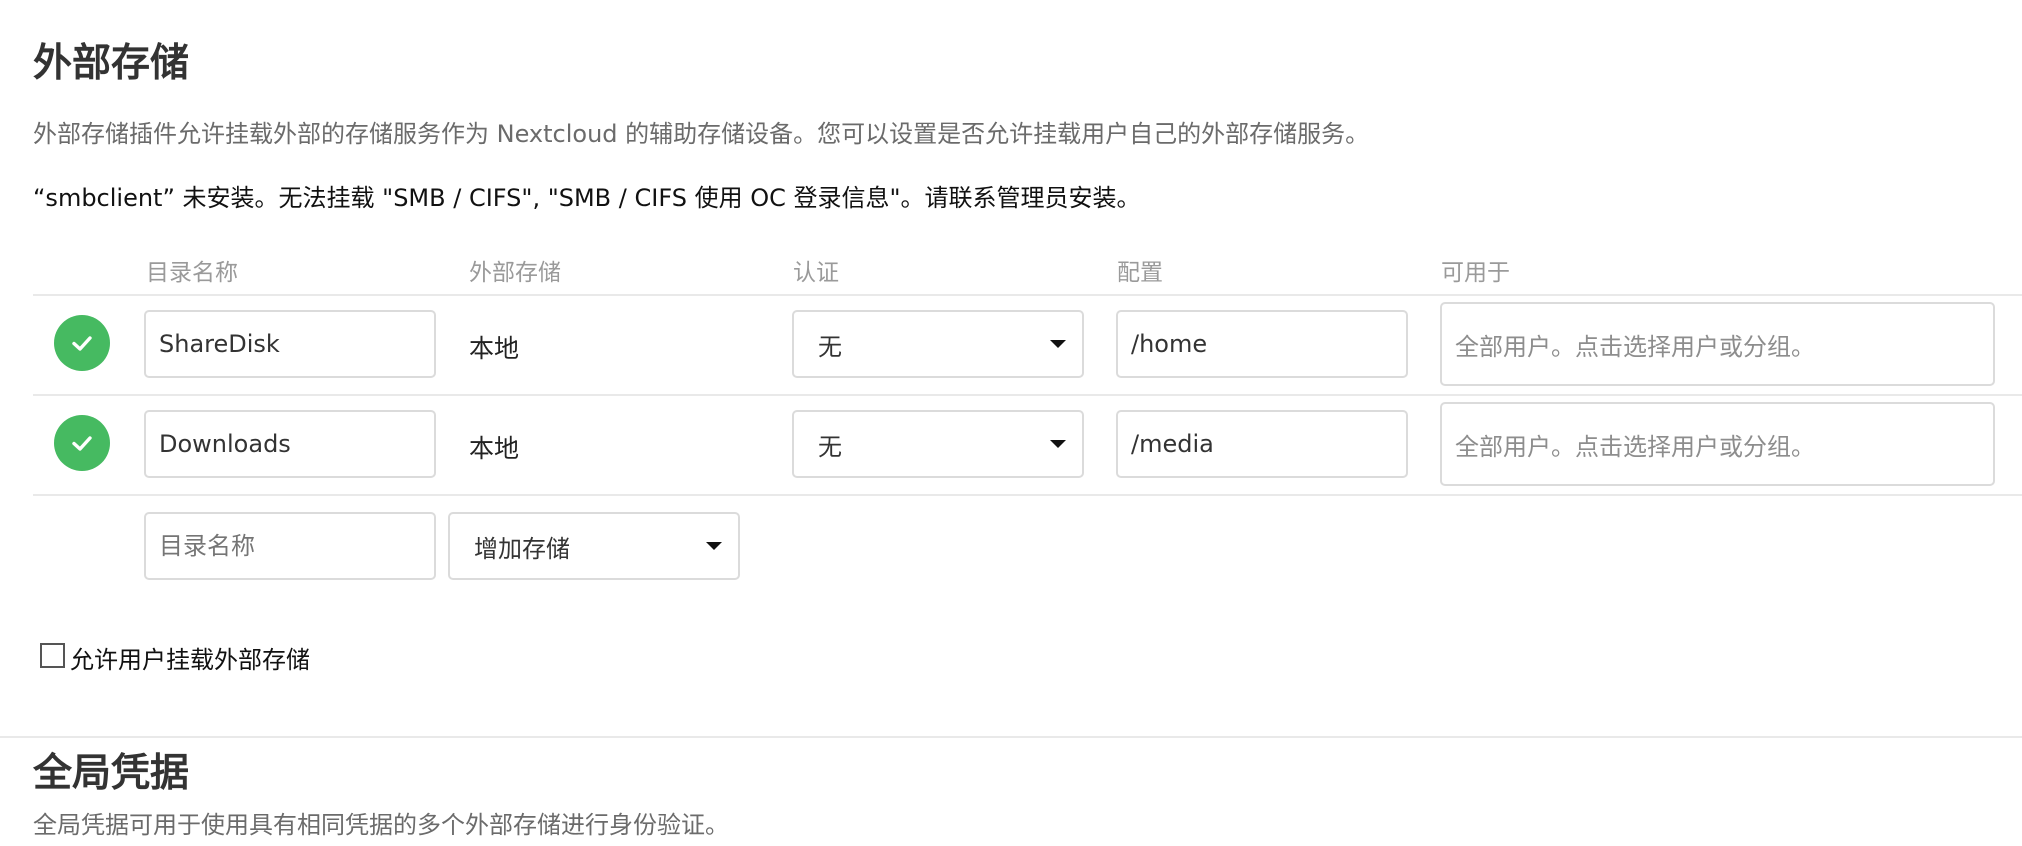  I want to click on column-header-available-for: 可用于, so click(1475, 273).